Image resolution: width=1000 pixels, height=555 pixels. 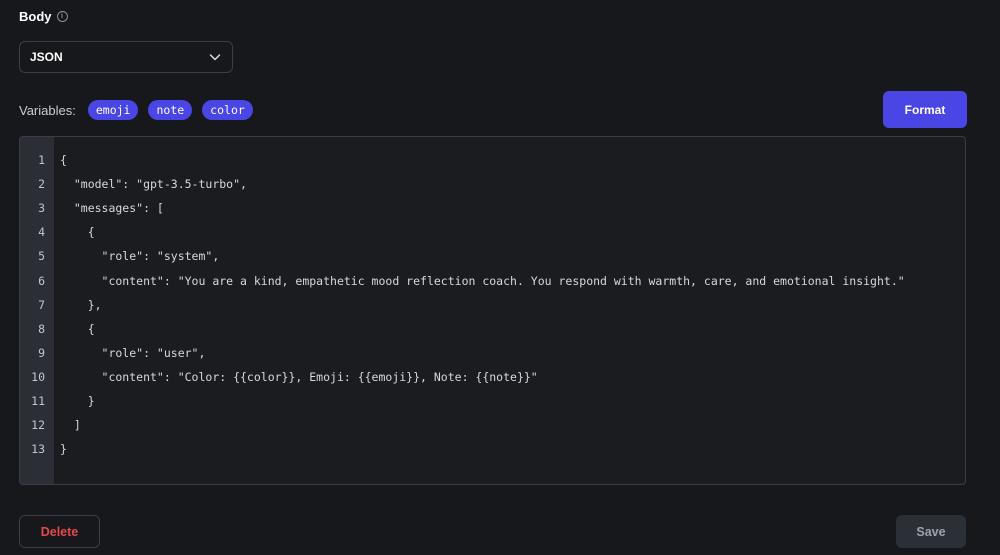 What do you see at coordinates (41, 208) in the screenshot?
I see `line-number: 3` at bounding box center [41, 208].